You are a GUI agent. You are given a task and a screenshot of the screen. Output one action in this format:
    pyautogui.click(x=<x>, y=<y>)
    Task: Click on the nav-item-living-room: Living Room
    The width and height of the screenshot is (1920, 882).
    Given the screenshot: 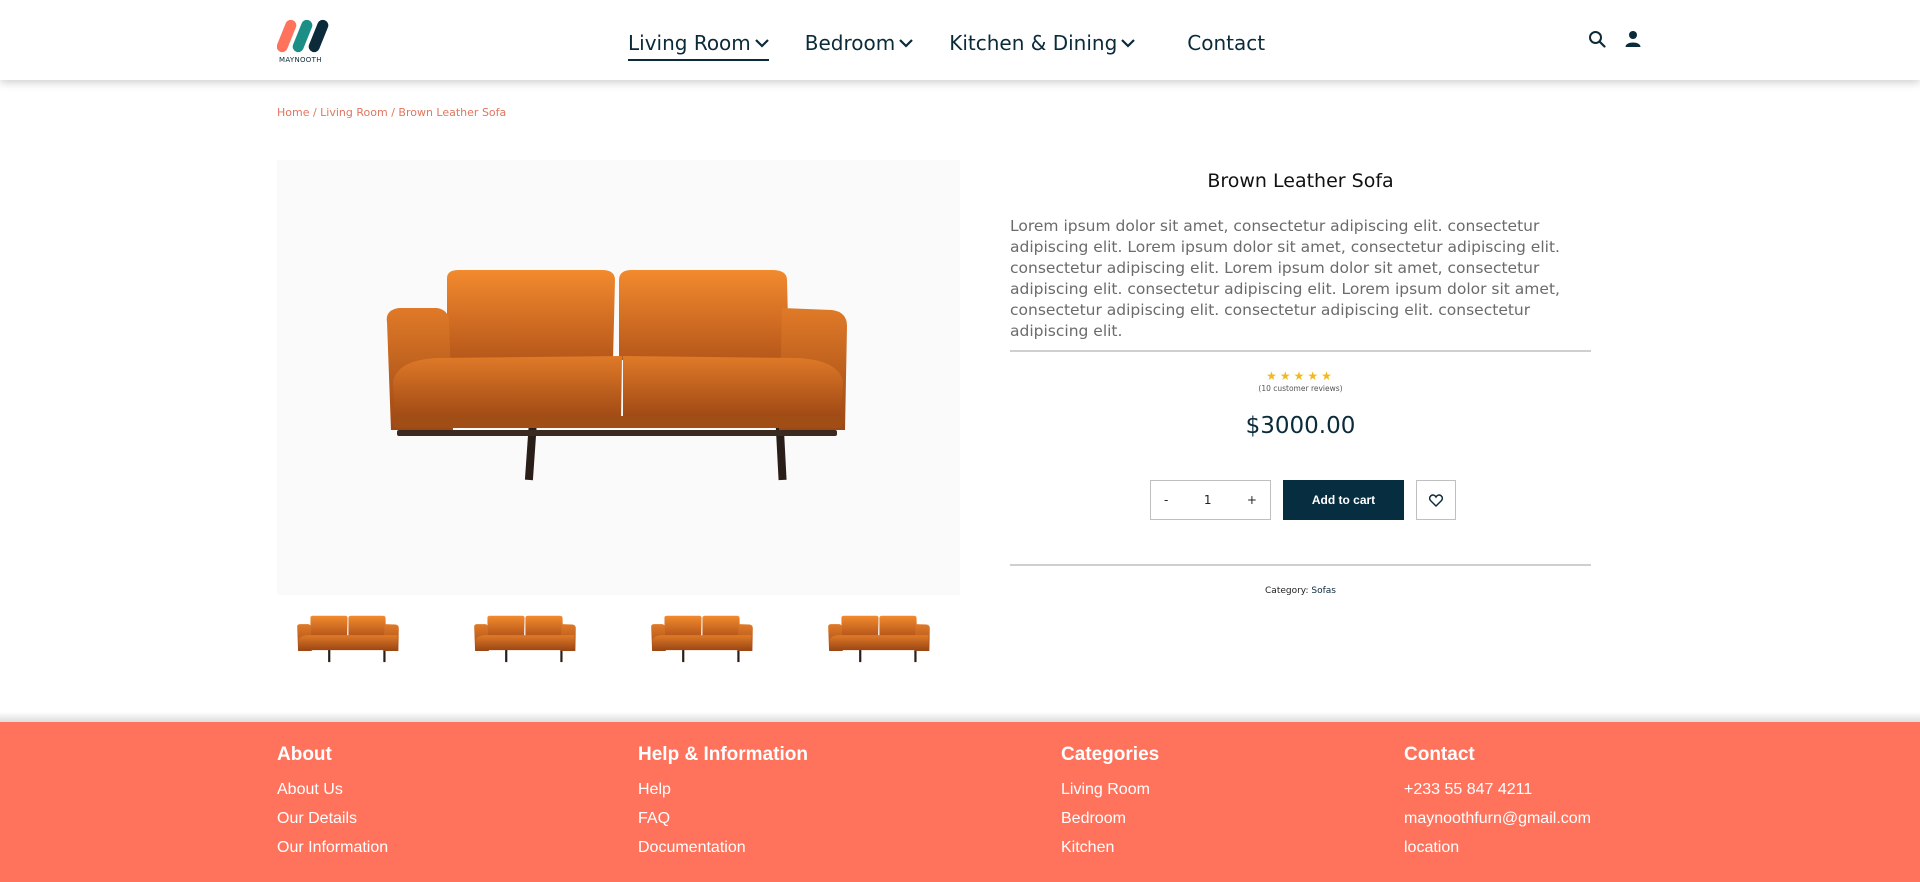 What is the action you would take?
    pyautogui.click(x=698, y=44)
    